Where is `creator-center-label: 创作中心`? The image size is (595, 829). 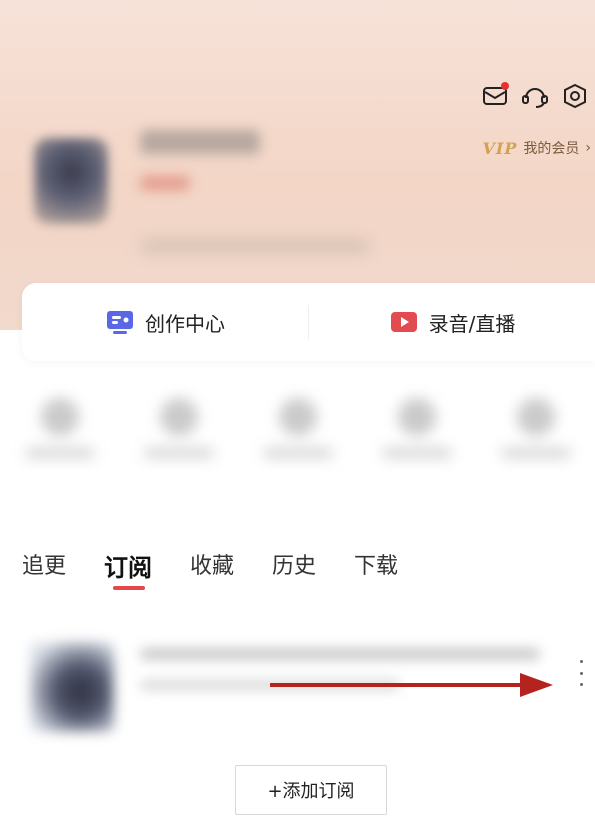 creator-center-label: 创作中心 is located at coordinates (185, 323).